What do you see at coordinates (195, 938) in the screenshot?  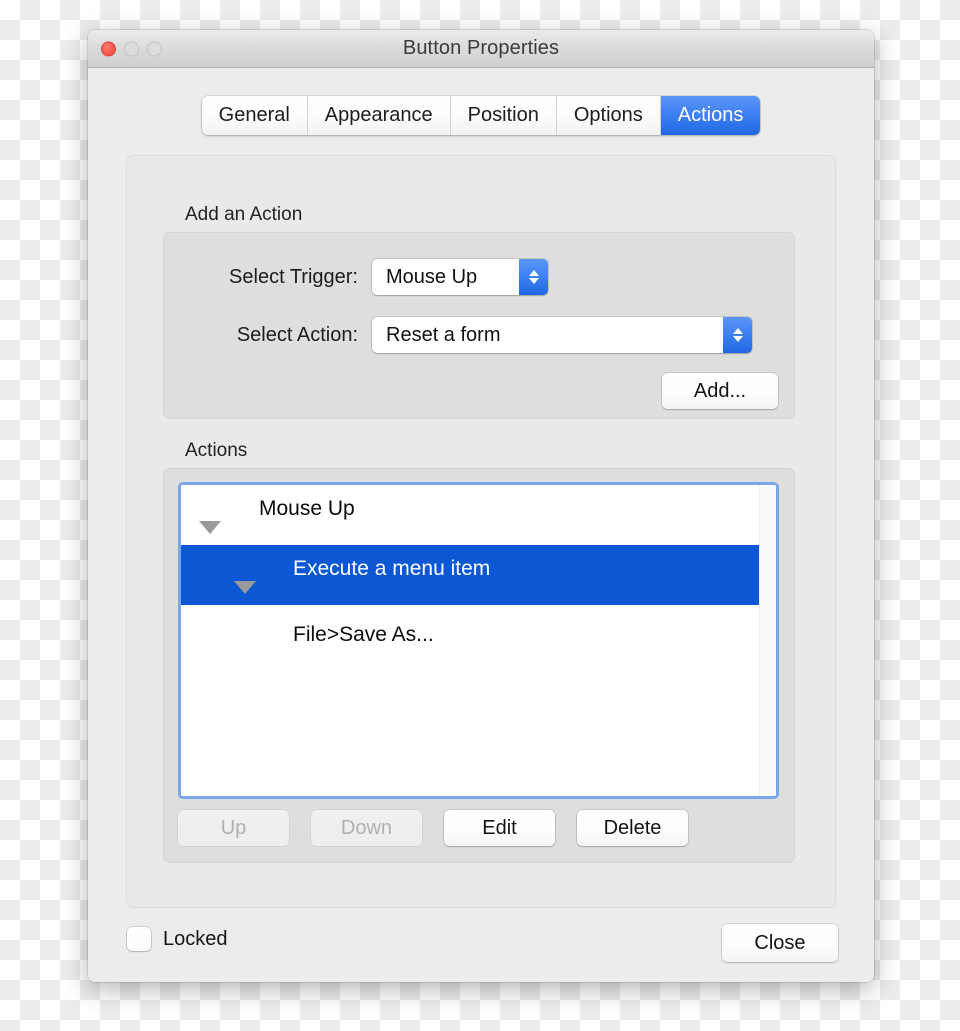 I see `locked-label: Locked` at bounding box center [195, 938].